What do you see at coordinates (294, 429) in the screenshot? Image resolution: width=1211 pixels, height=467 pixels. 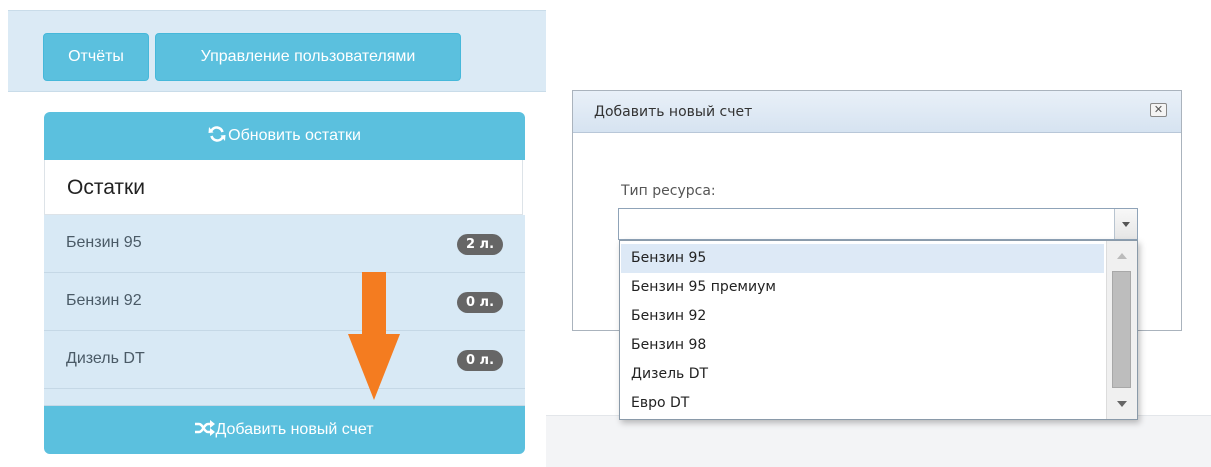 I see `add-account-label: Добавить новый счет` at bounding box center [294, 429].